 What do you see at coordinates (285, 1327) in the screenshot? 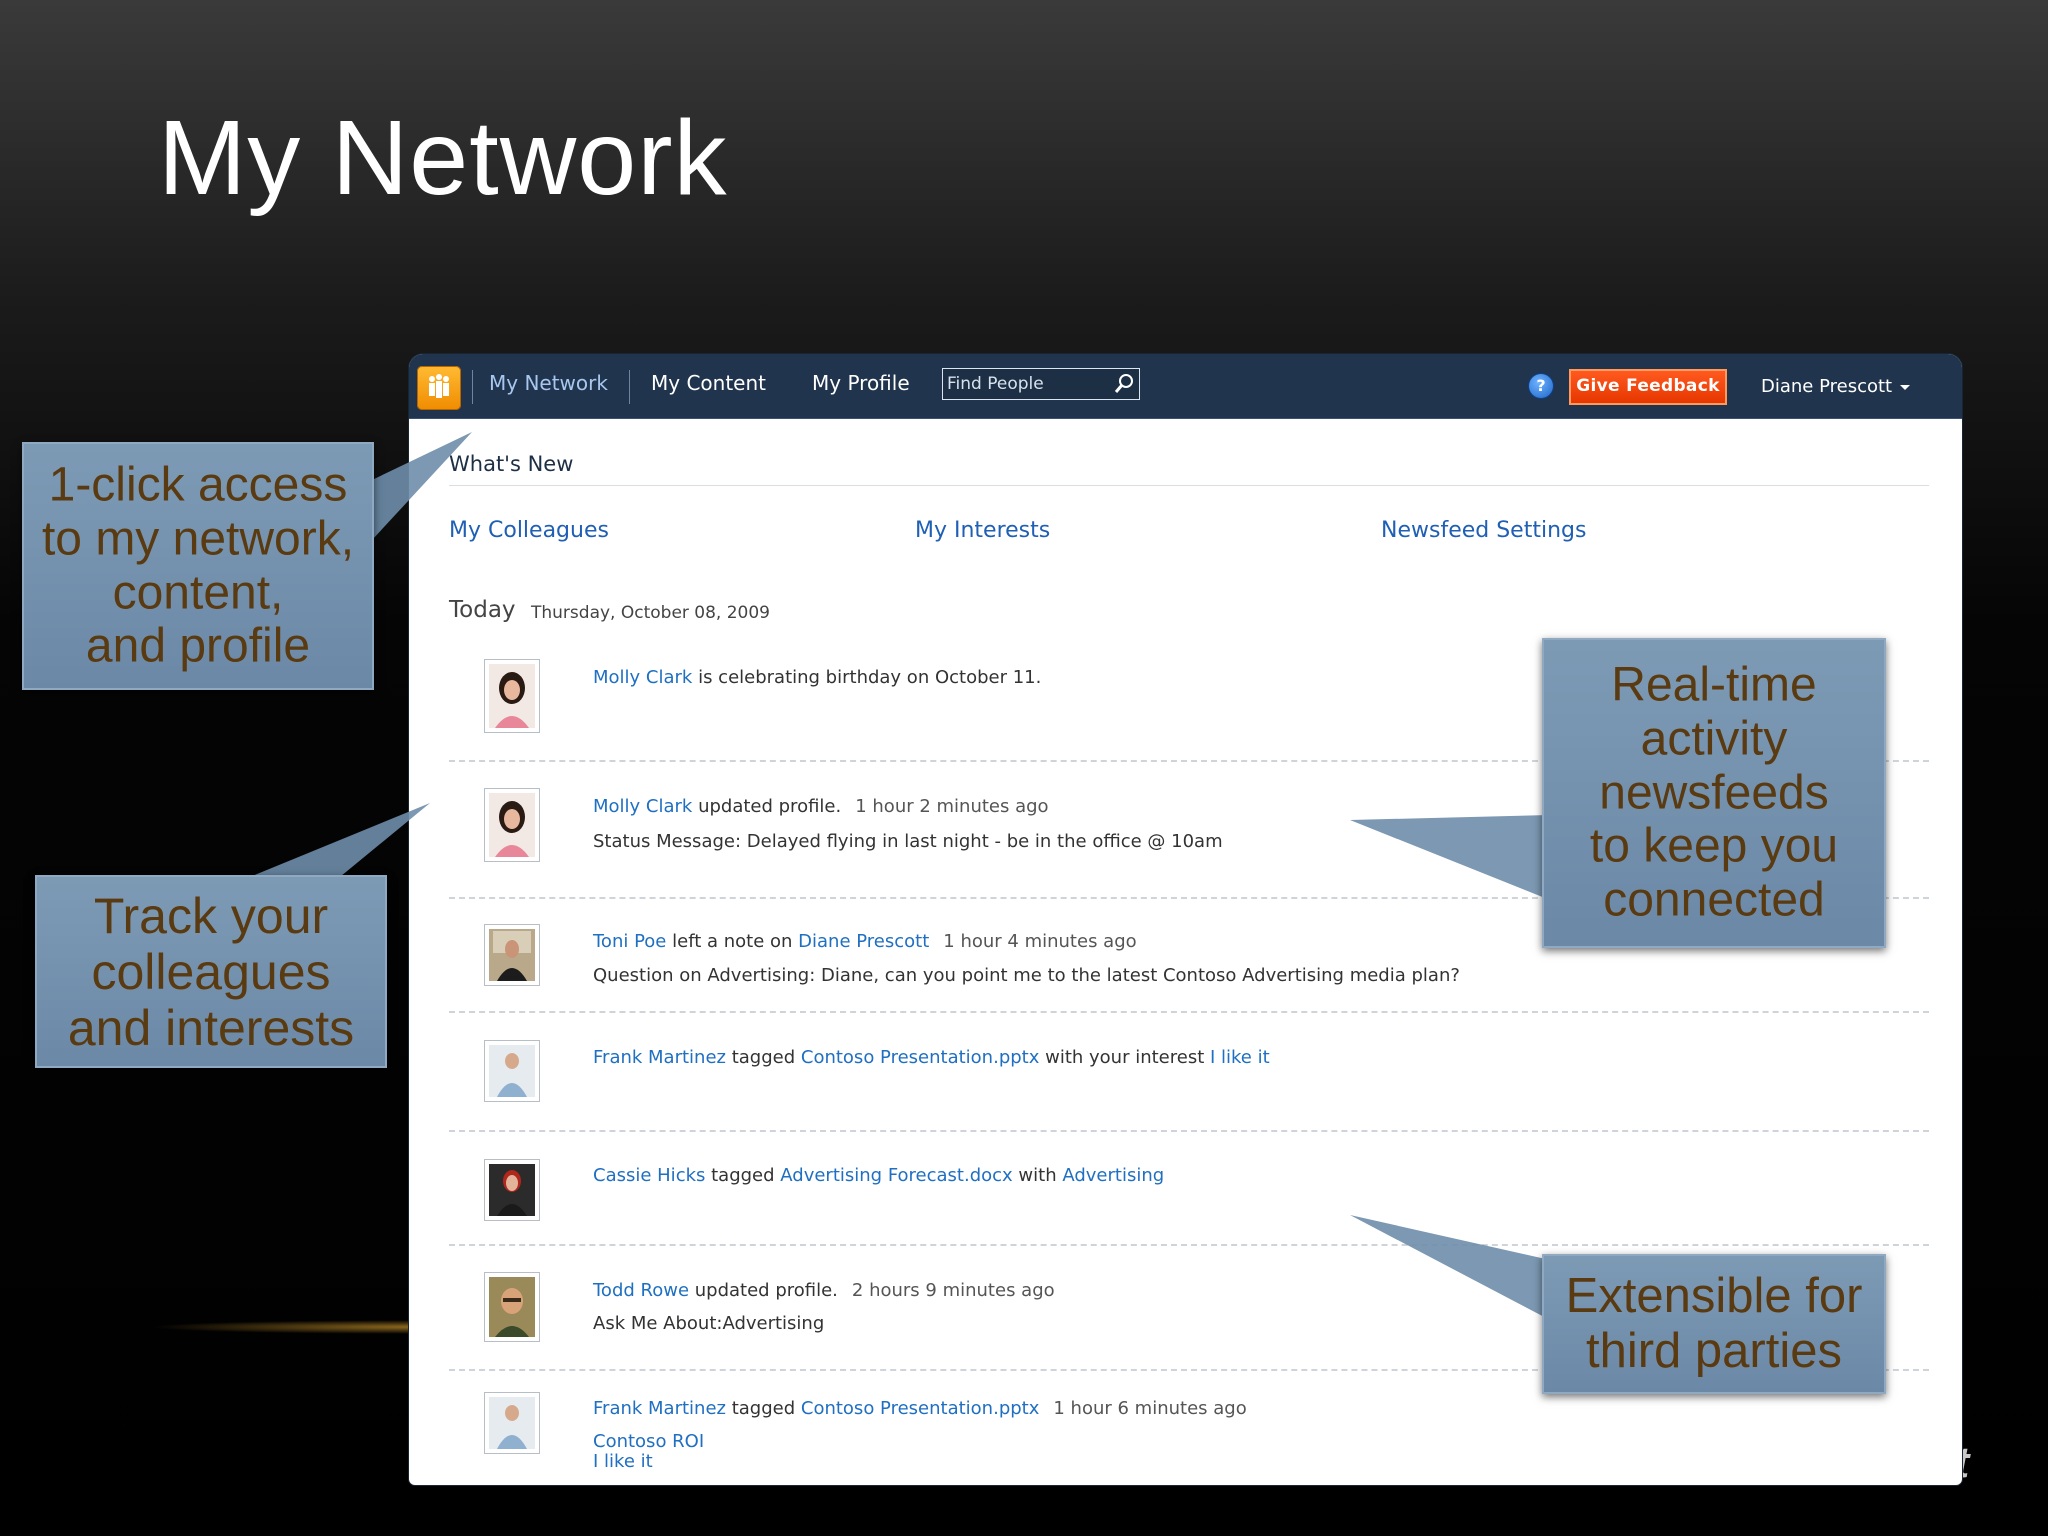
I see `decorative-glow` at bounding box center [285, 1327].